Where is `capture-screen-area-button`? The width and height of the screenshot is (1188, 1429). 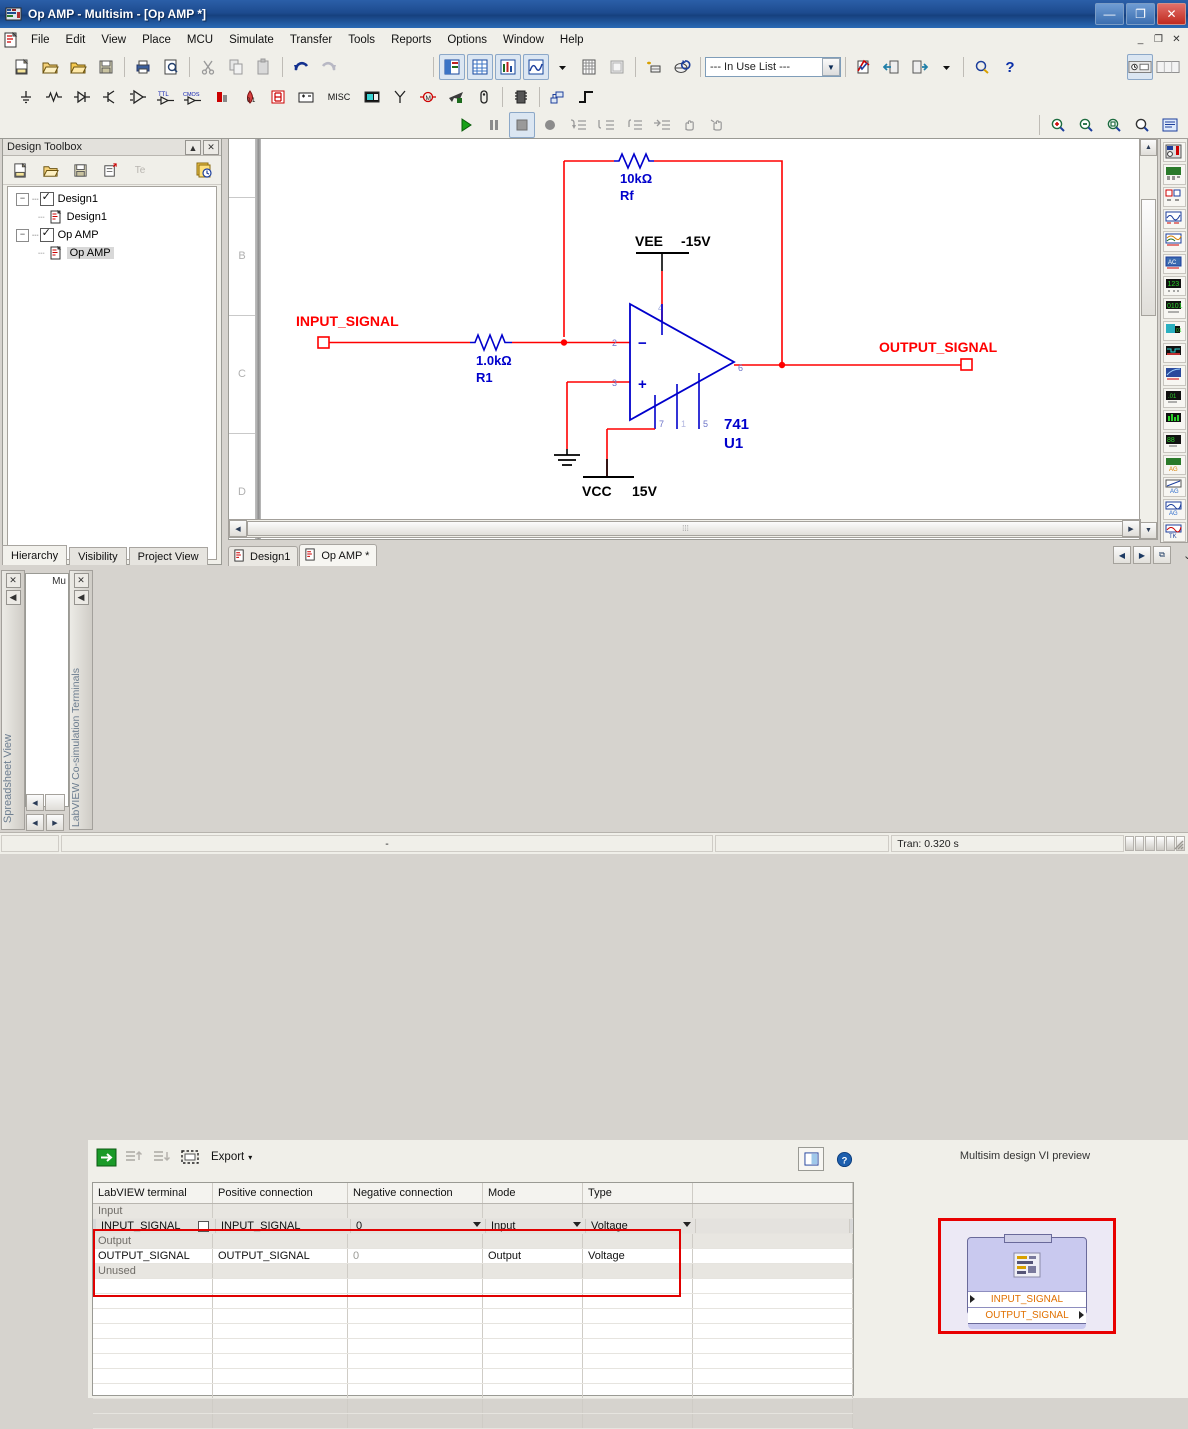 capture-screen-area-button is located at coordinates (654, 67).